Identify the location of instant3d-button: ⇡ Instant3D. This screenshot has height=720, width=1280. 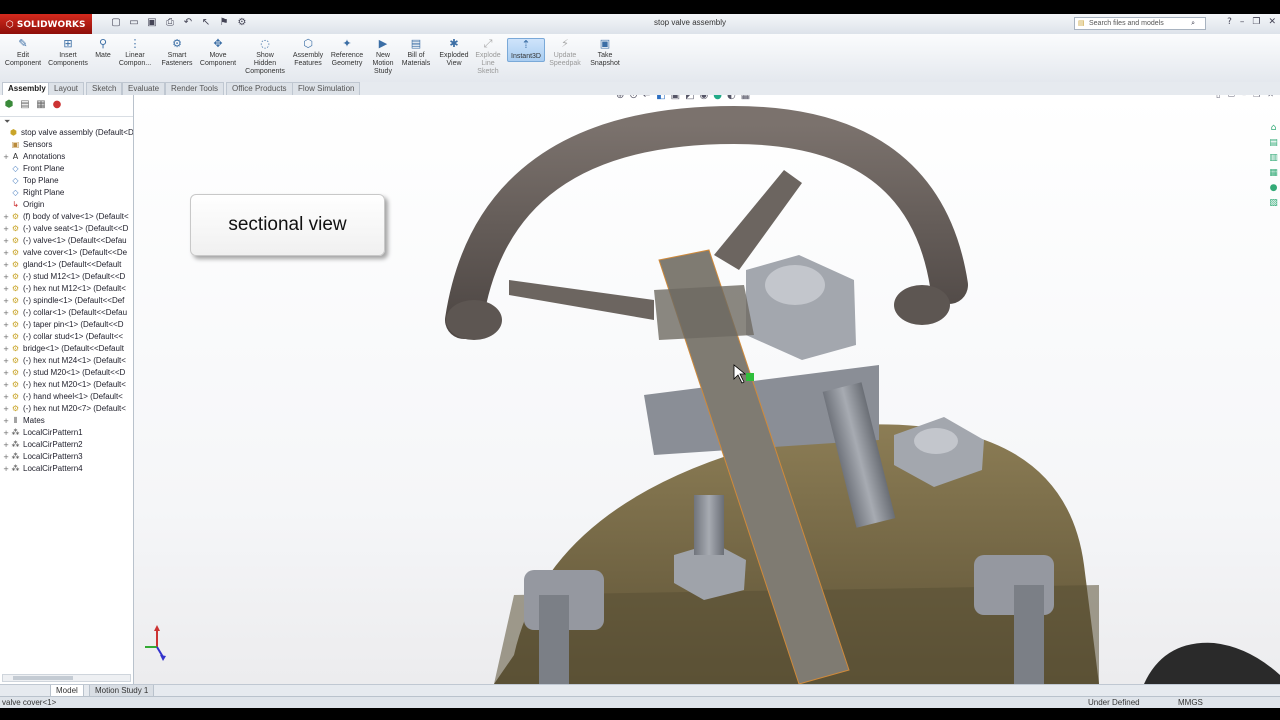
(526, 50).